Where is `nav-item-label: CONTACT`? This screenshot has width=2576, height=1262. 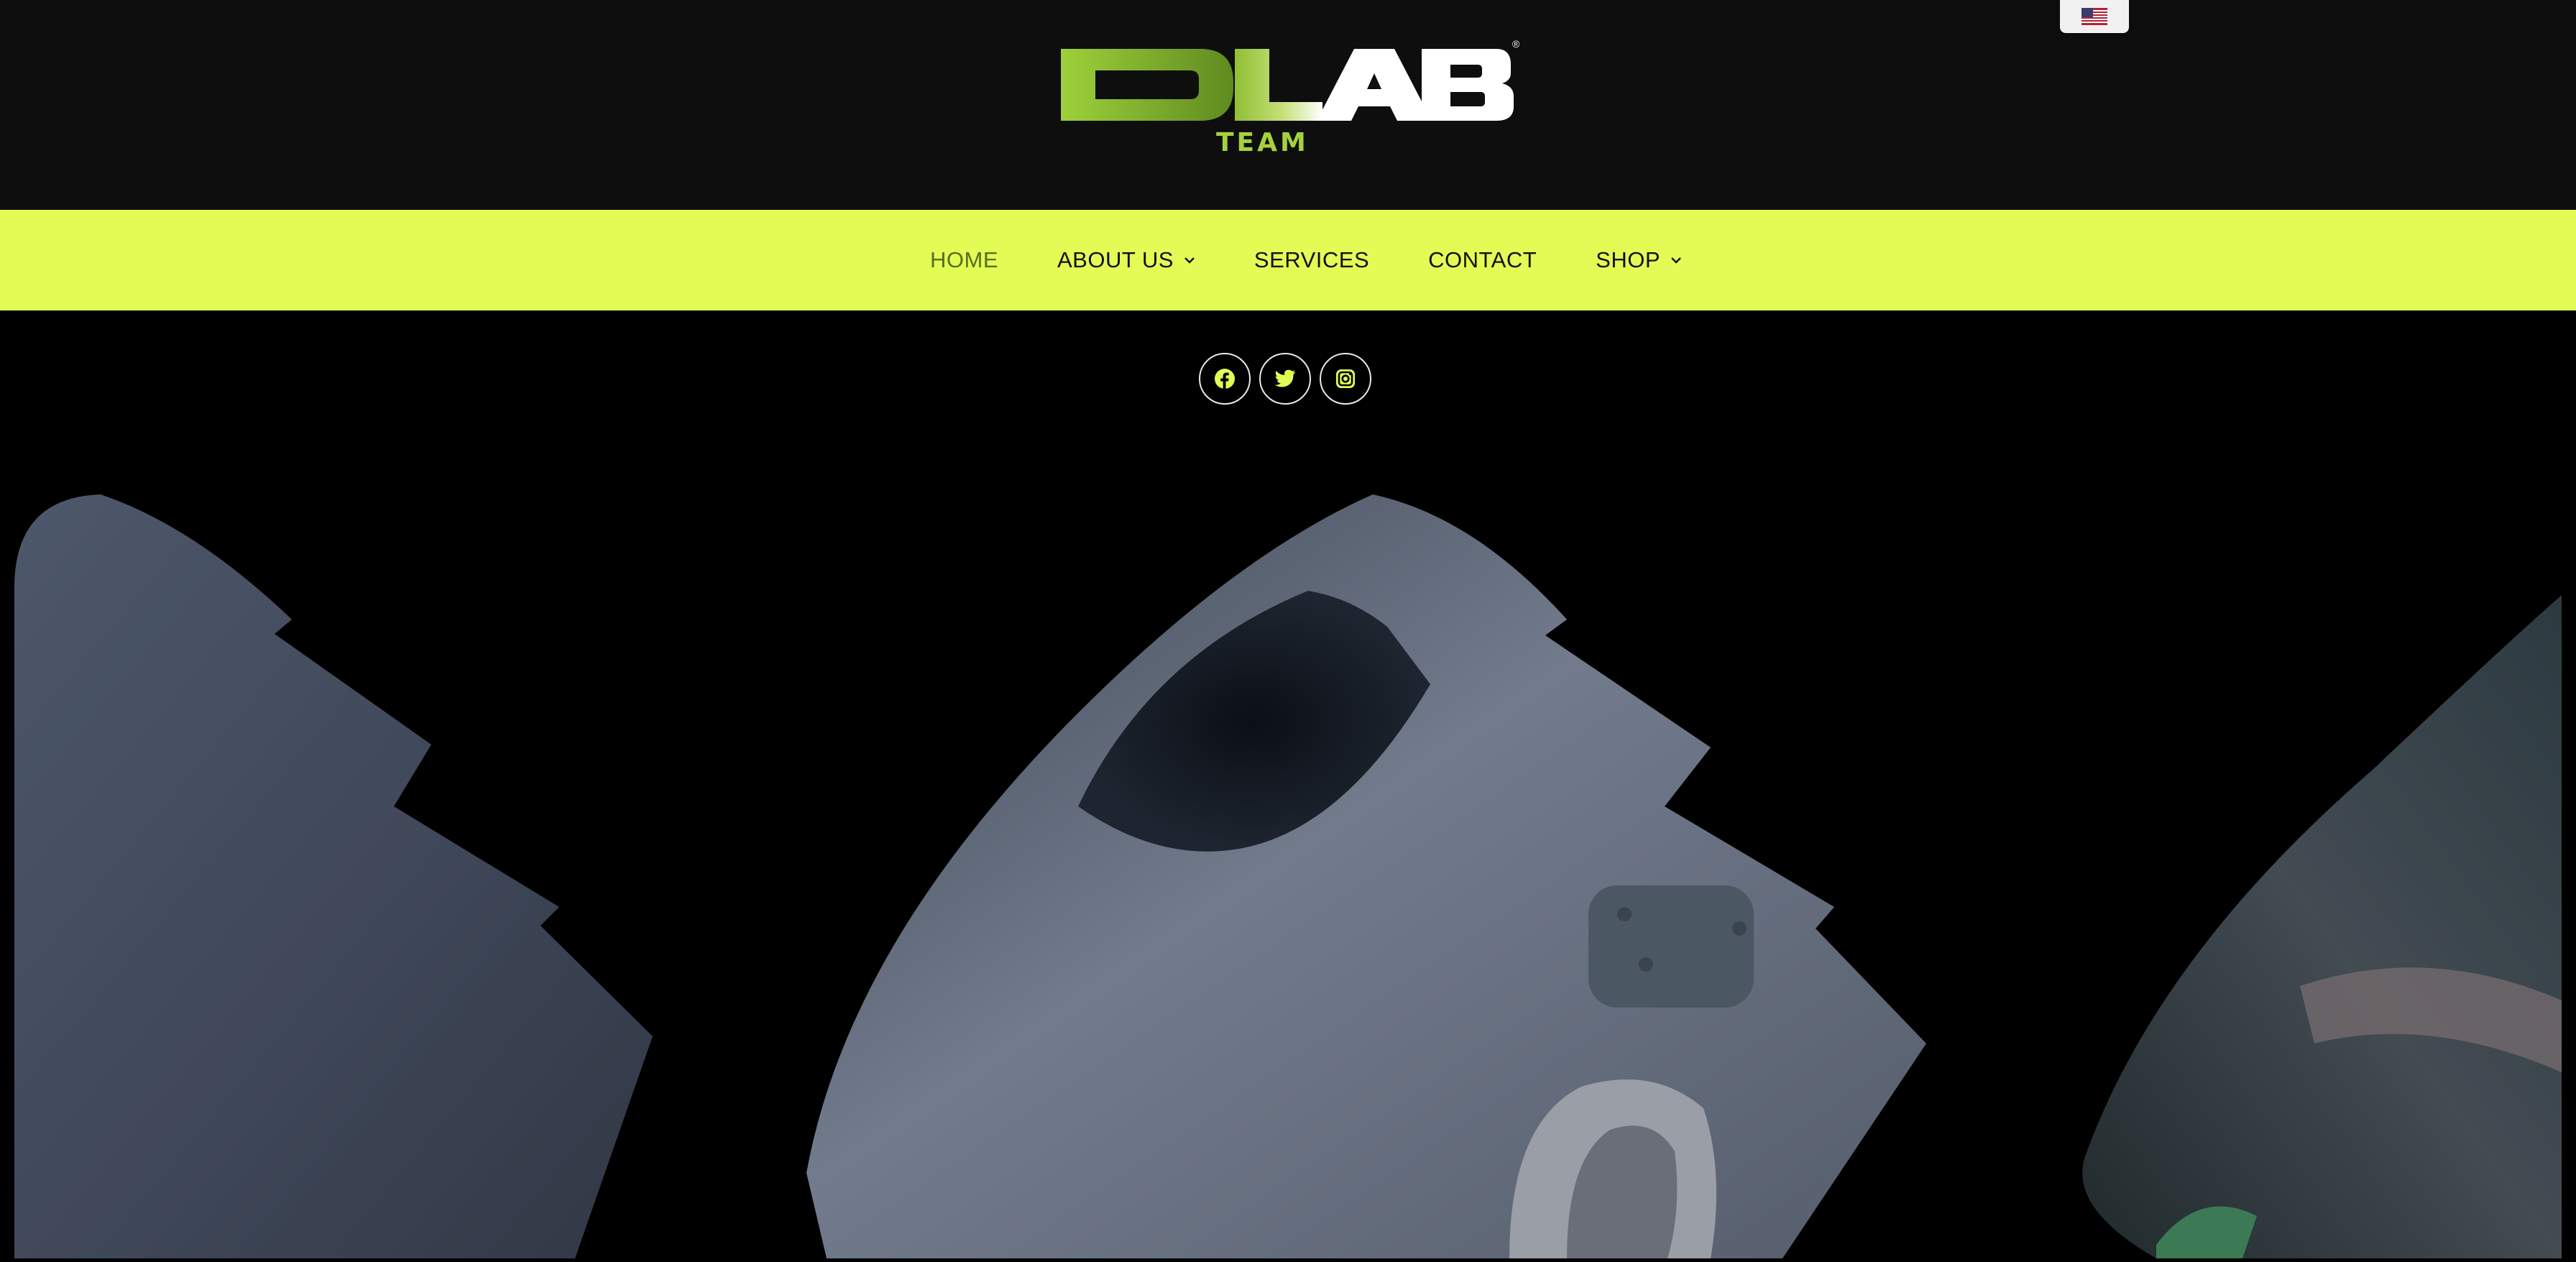
nav-item-label: CONTACT is located at coordinates (1482, 259).